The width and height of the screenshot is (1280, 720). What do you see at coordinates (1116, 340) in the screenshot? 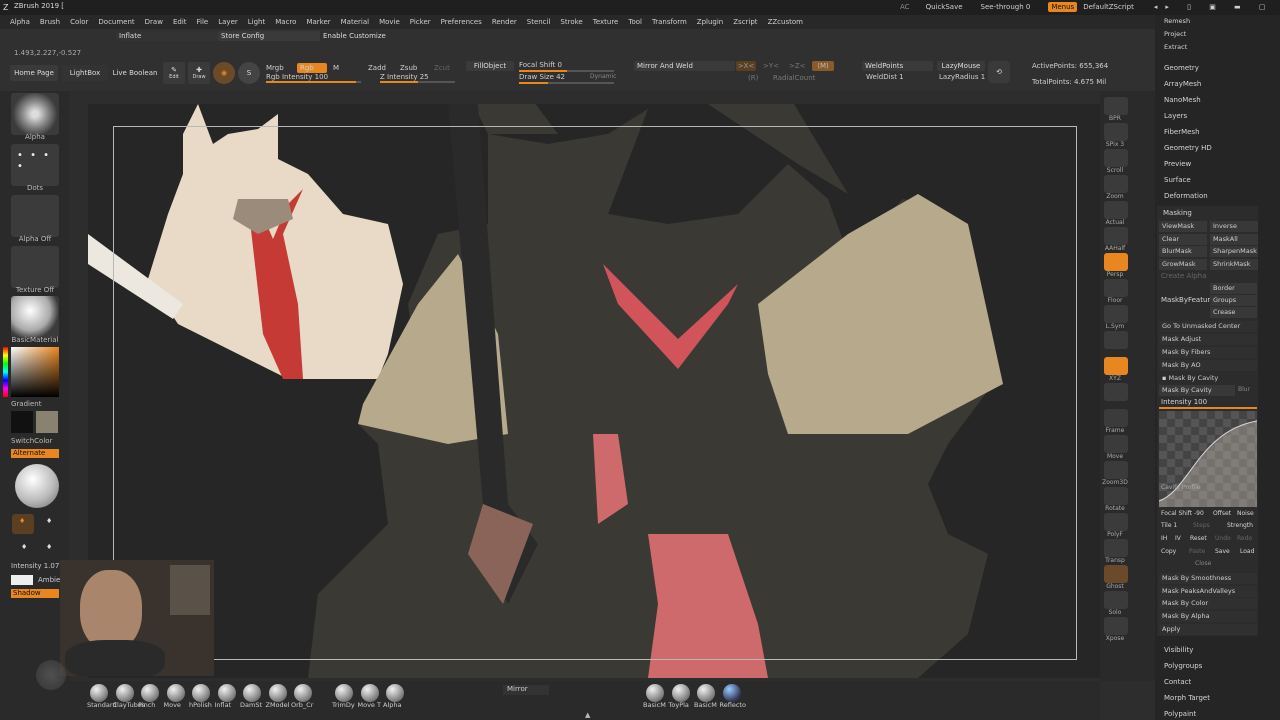
I see `shelf-icon-button` at bounding box center [1116, 340].